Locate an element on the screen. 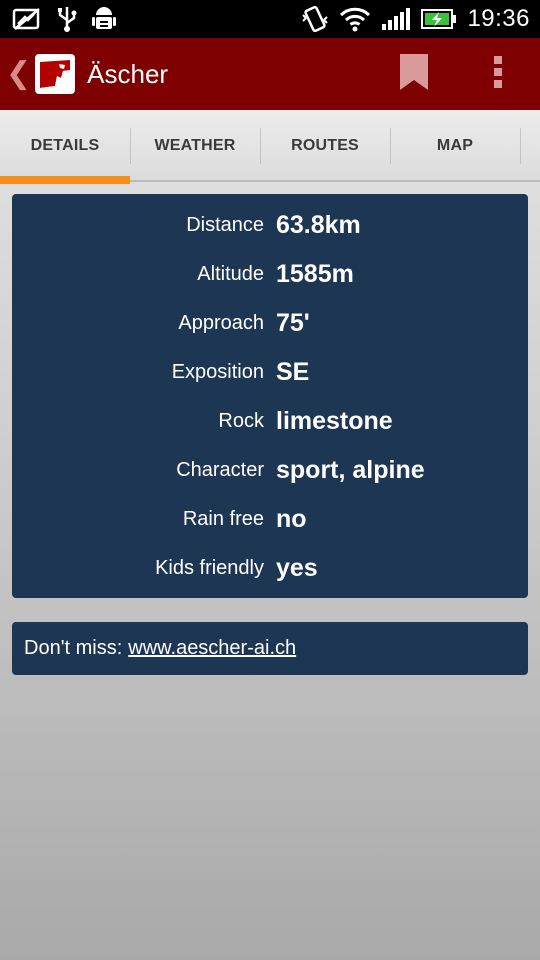 The image size is (540, 960). wifi-icon is located at coordinates (355, 19).